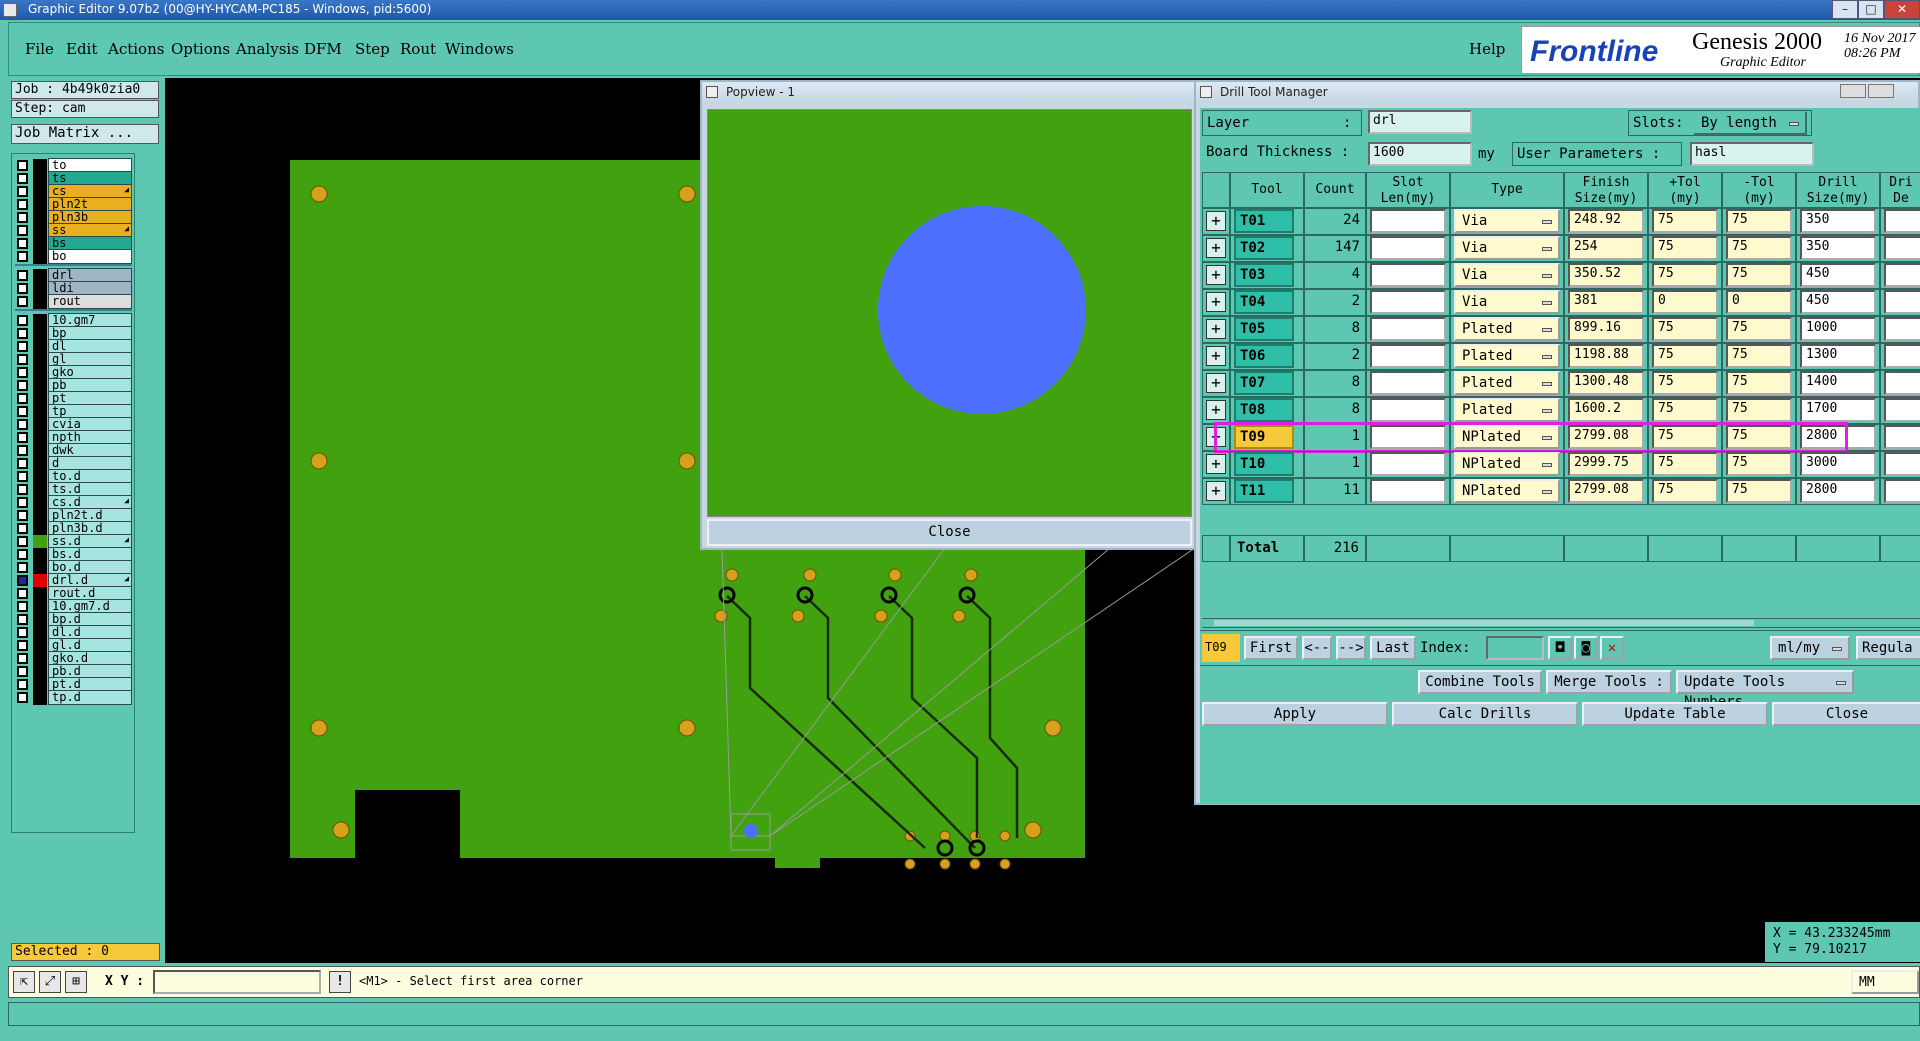  What do you see at coordinates (1871, 9) in the screenshot?
I see `maximize-button: □` at bounding box center [1871, 9].